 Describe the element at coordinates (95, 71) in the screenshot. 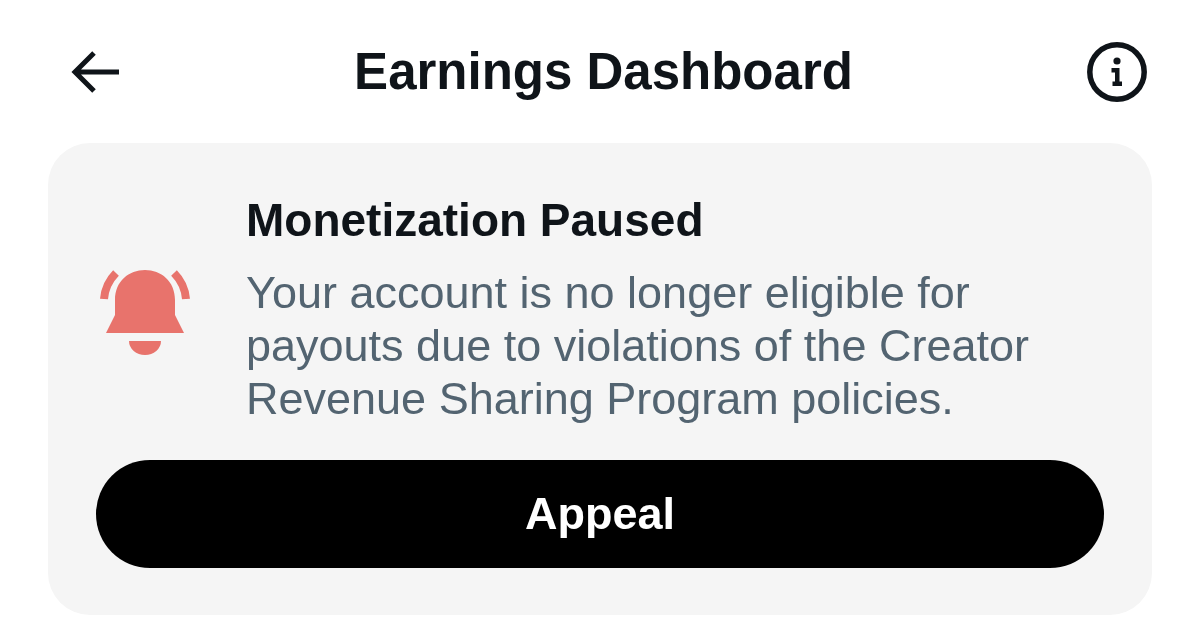

I see `back-arrow-icon` at that location.